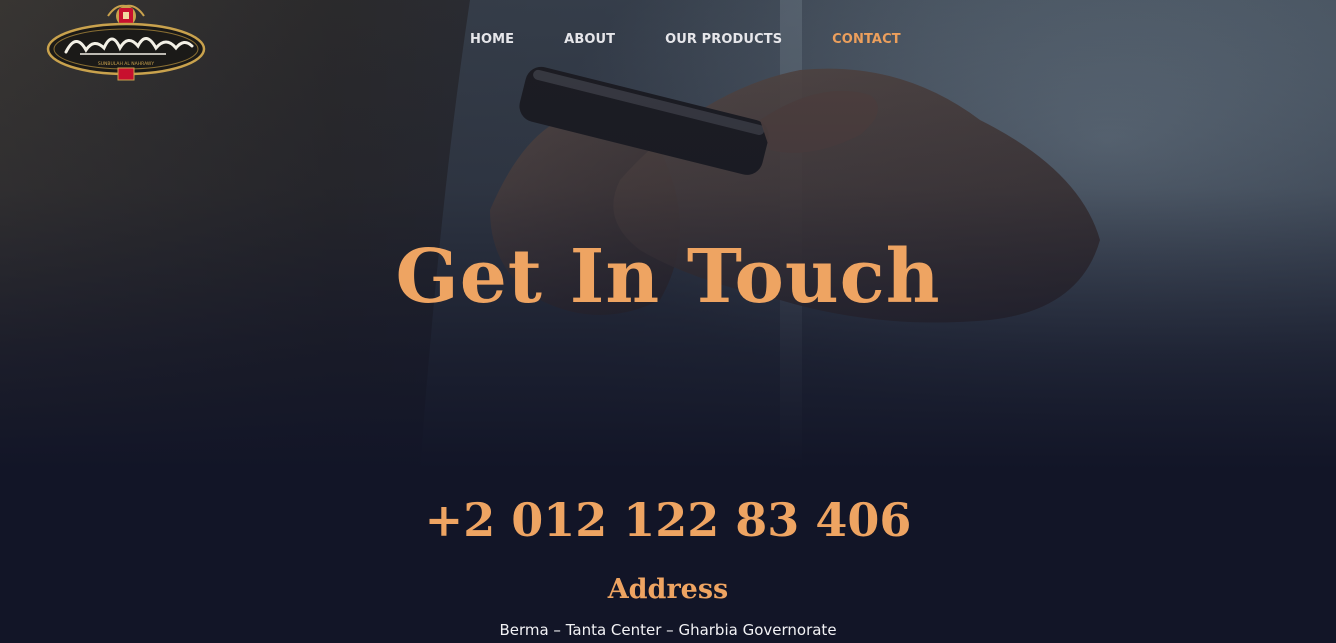 This screenshot has width=1336, height=643. Describe the element at coordinates (668, 277) in the screenshot. I see `hero-title: Get In Touch` at that location.